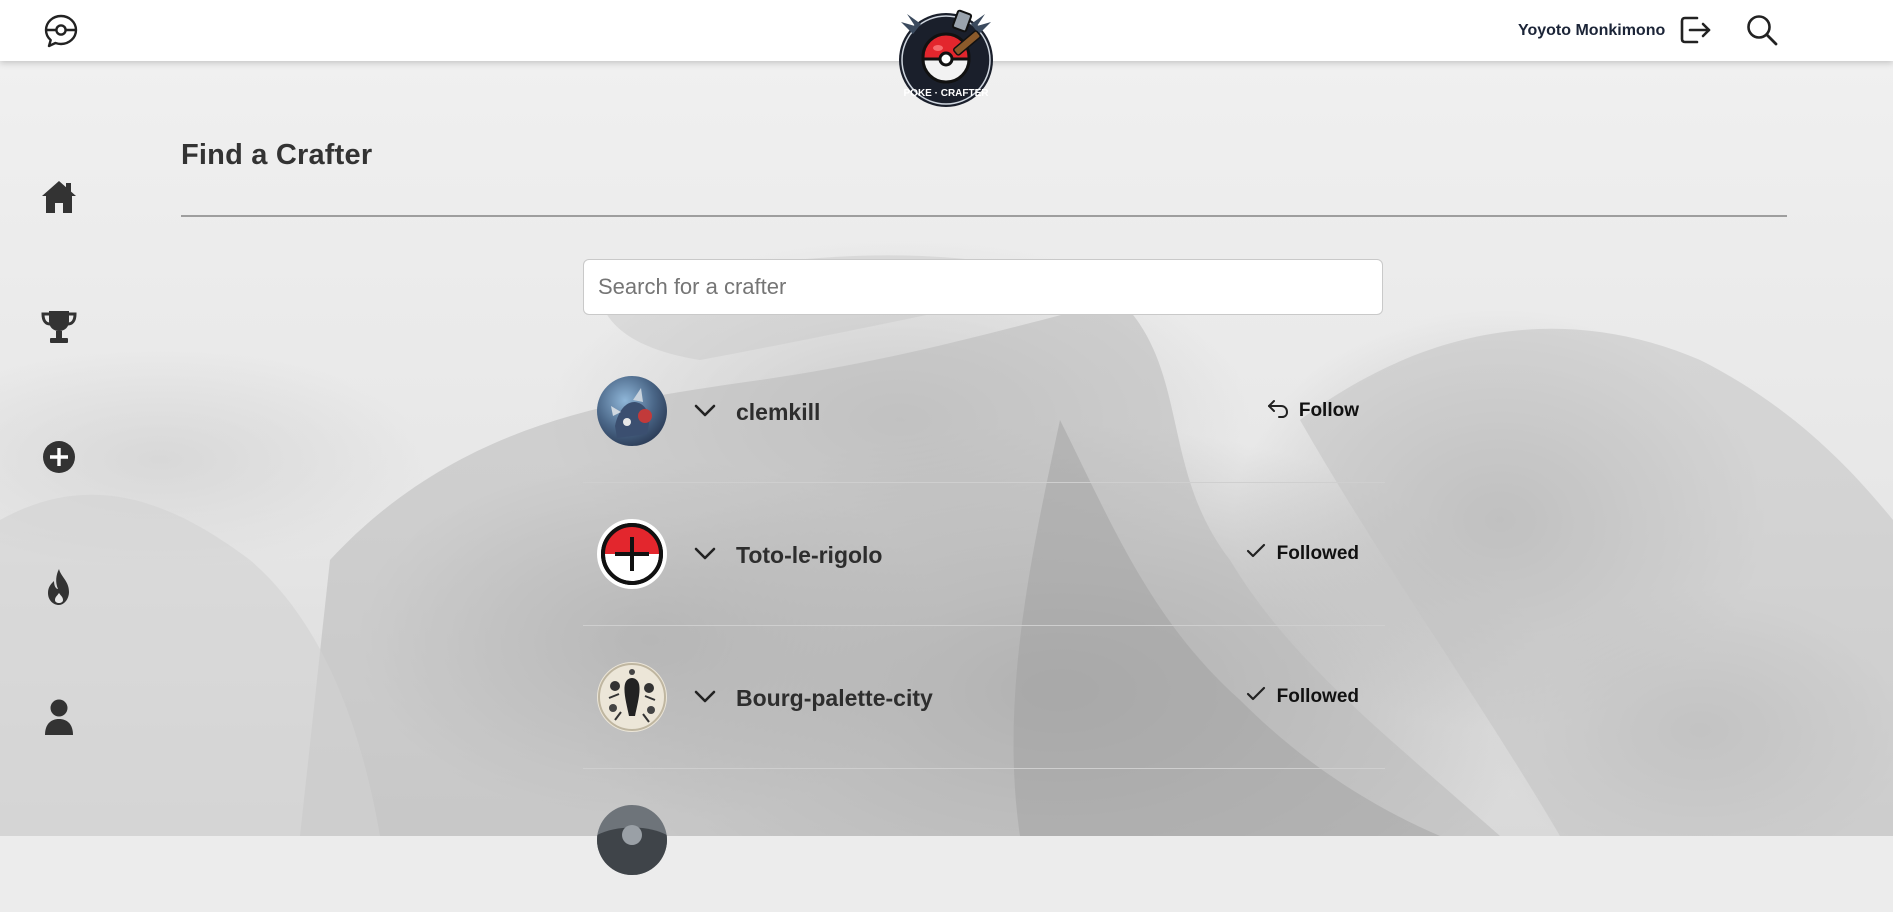 This screenshot has height=912, width=1893. I want to click on crafter-avatar-monochrome, so click(632, 697).